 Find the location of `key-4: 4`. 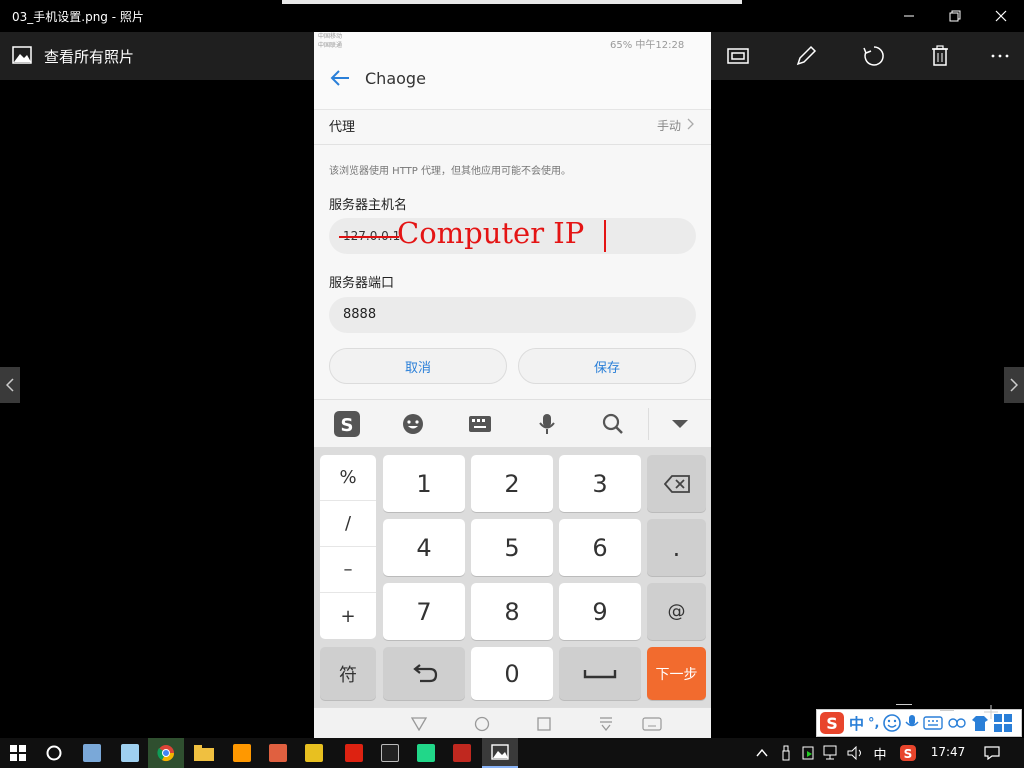

key-4: 4 is located at coordinates (424, 547).